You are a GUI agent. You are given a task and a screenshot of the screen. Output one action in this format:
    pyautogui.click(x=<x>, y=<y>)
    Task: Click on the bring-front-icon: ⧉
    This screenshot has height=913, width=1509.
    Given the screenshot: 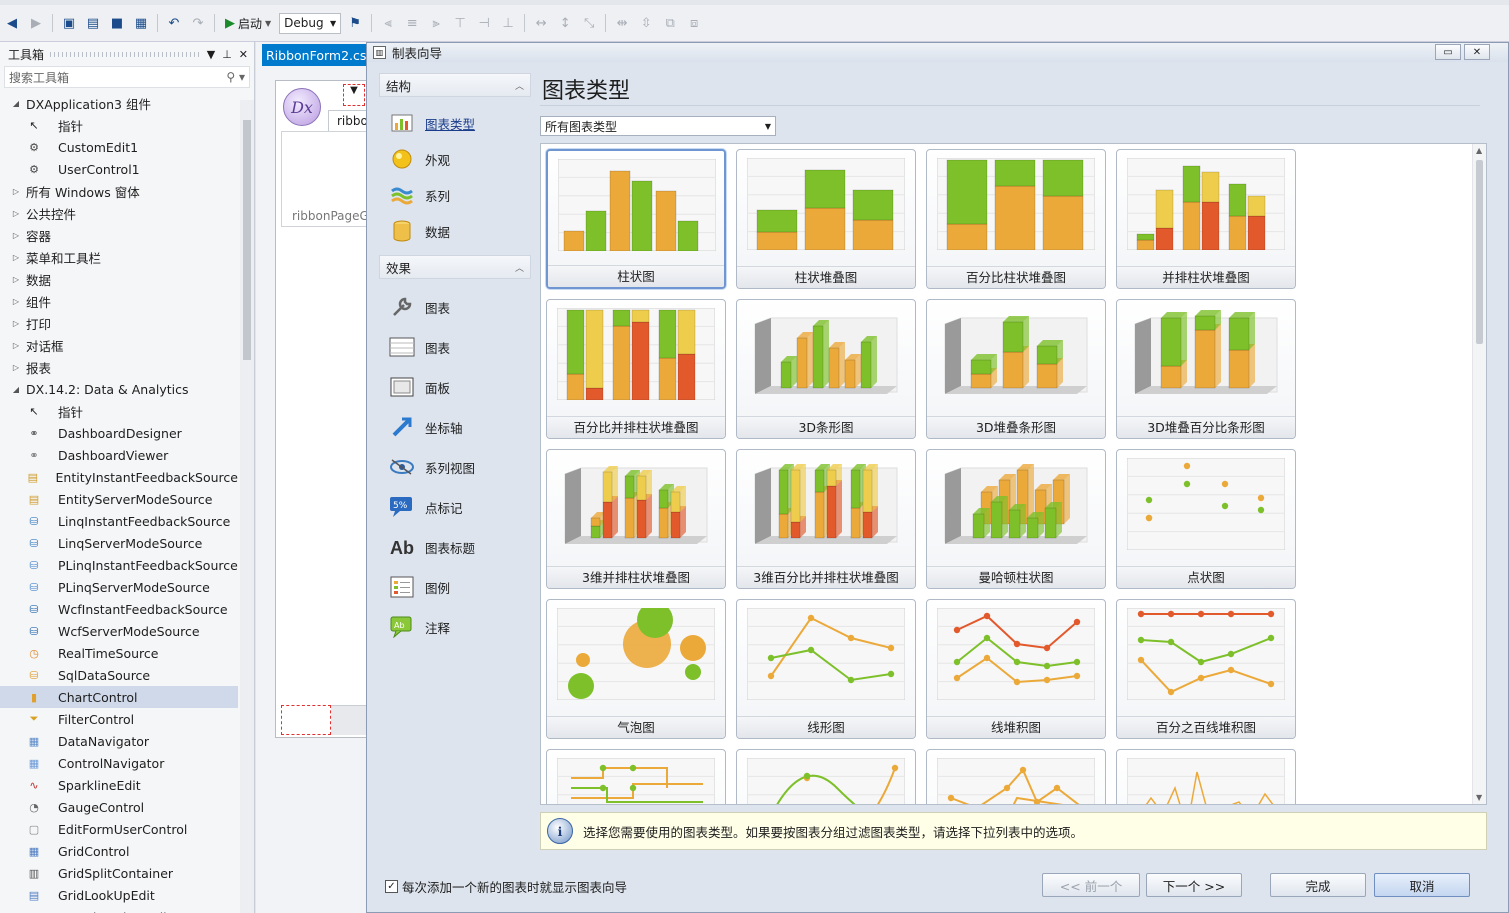 What is the action you would take?
    pyautogui.click(x=670, y=23)
    